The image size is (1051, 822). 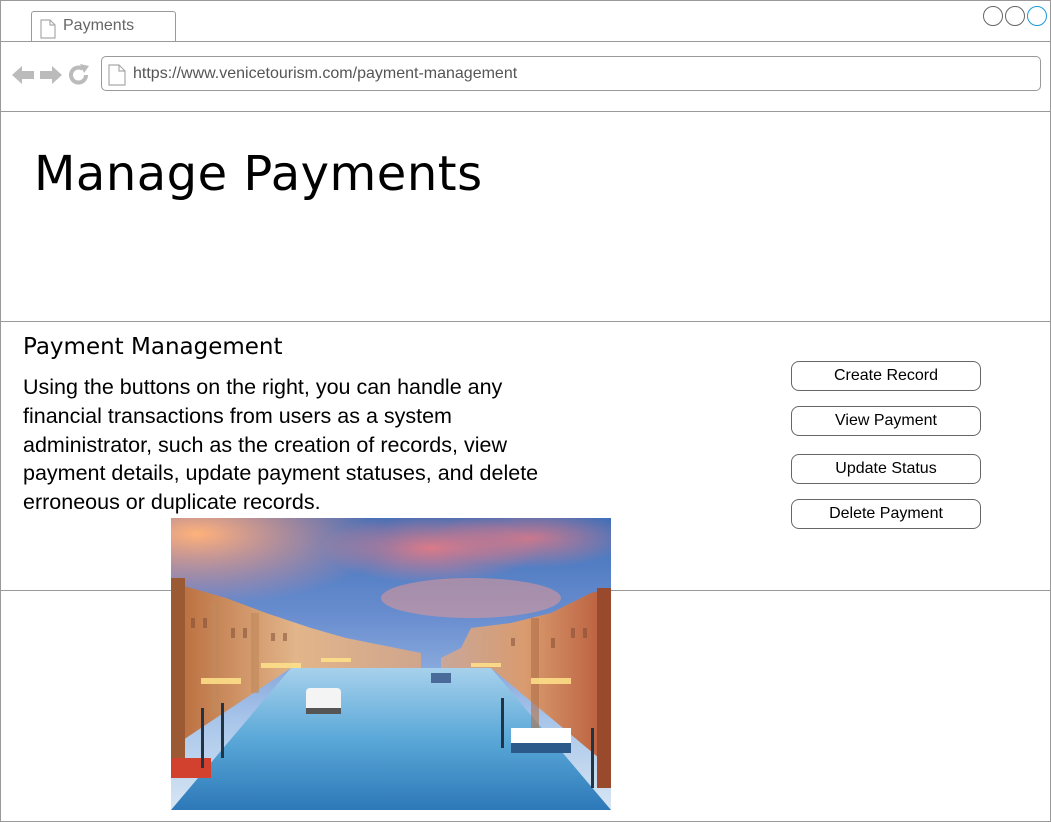 I want to click on venice-canal-image, so click(x=391, y=664).